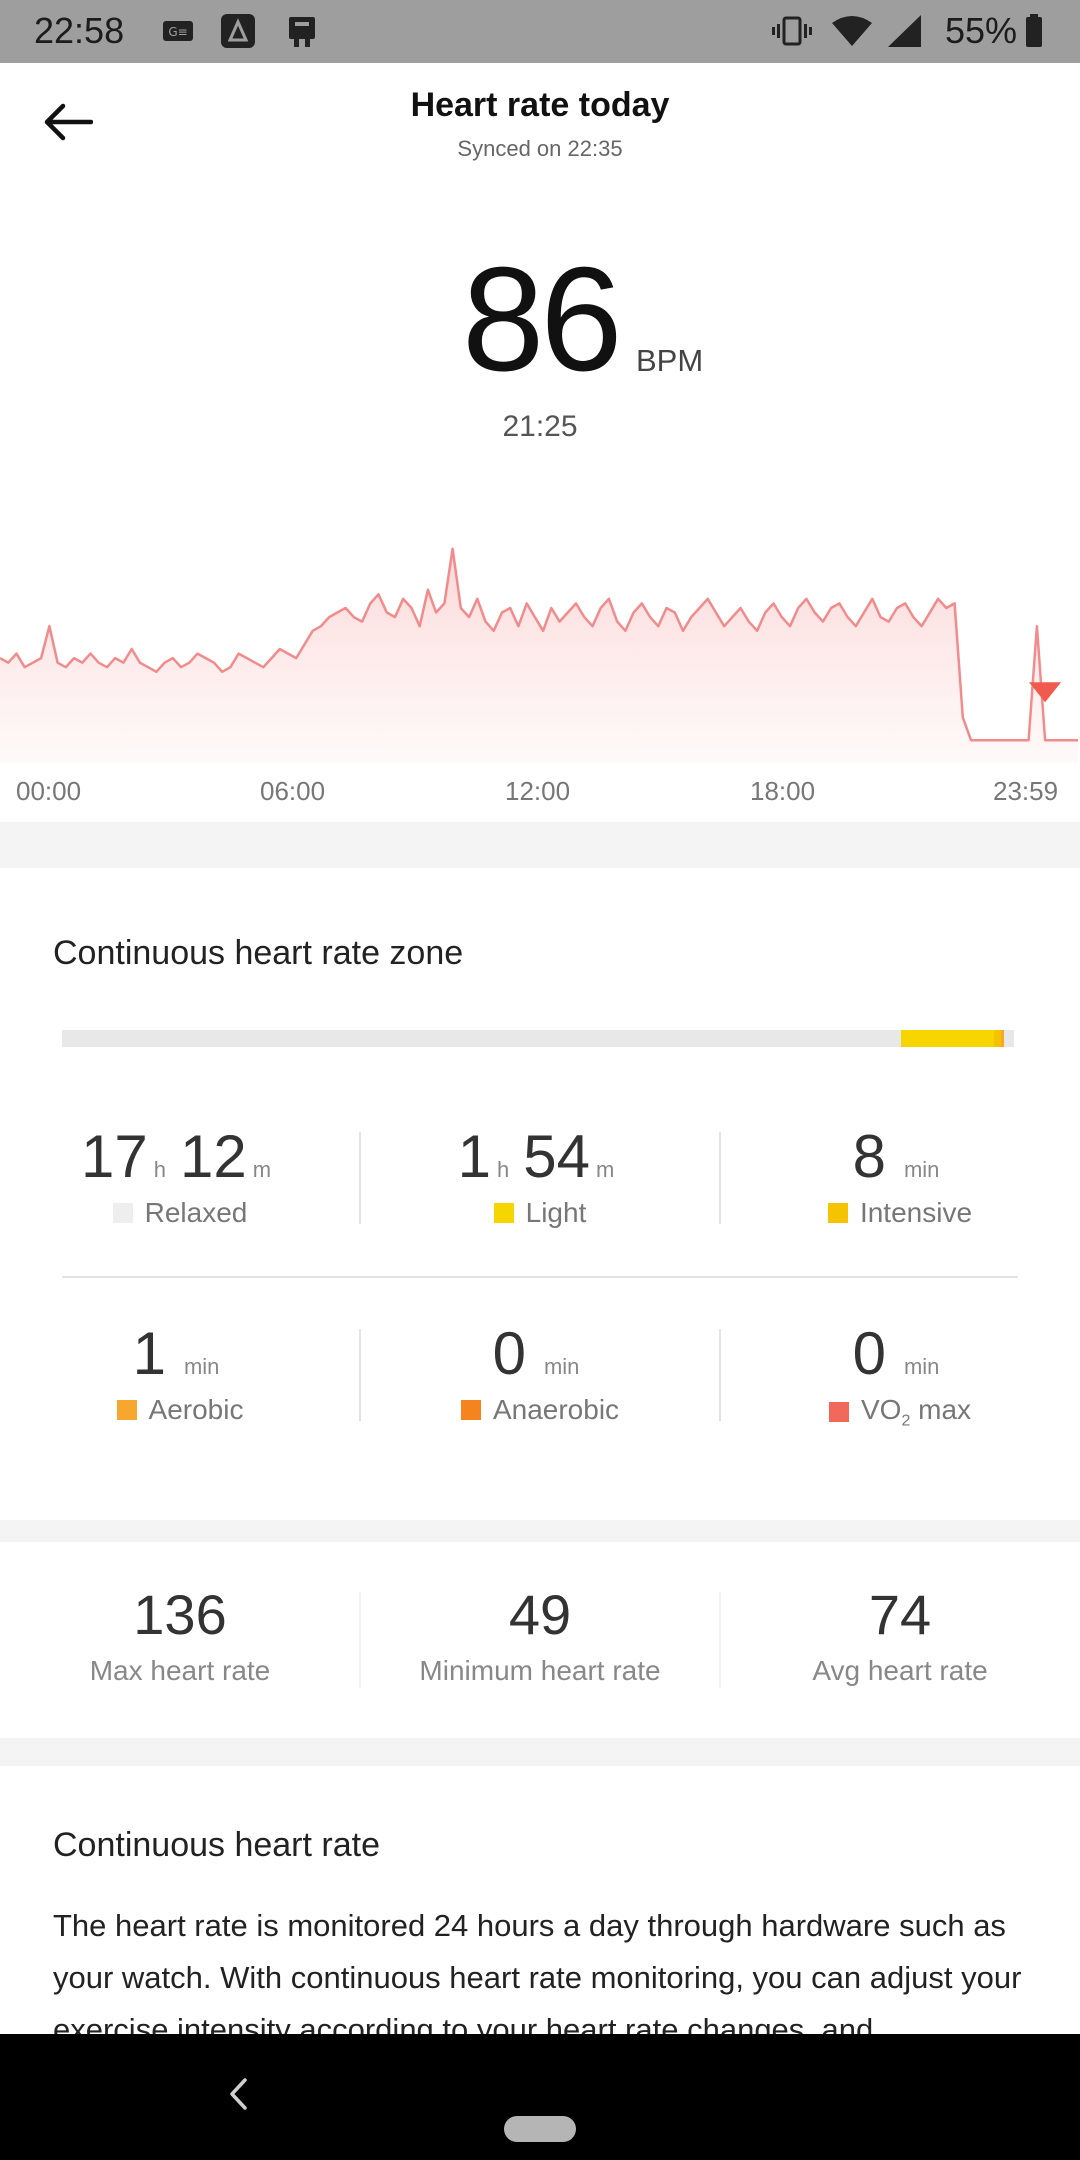 The width and height of the screenshot is (1080, 2160). I want to click on hours-value: 1, so click(474, 1156).